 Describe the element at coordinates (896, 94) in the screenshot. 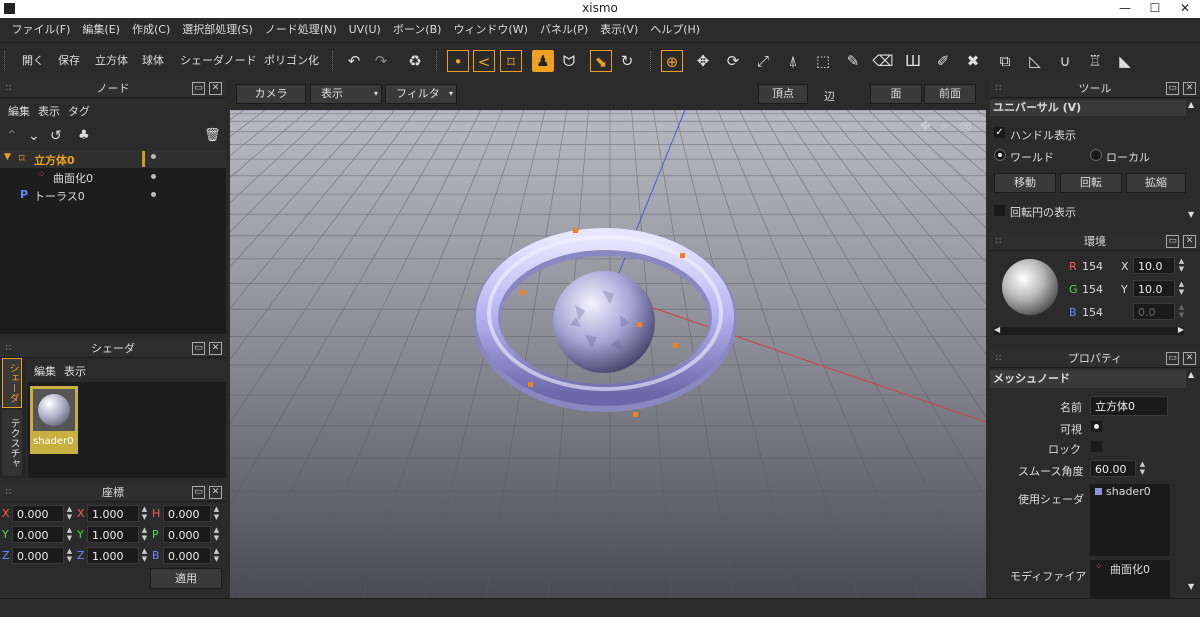

I see `face-button: 面` at that location.